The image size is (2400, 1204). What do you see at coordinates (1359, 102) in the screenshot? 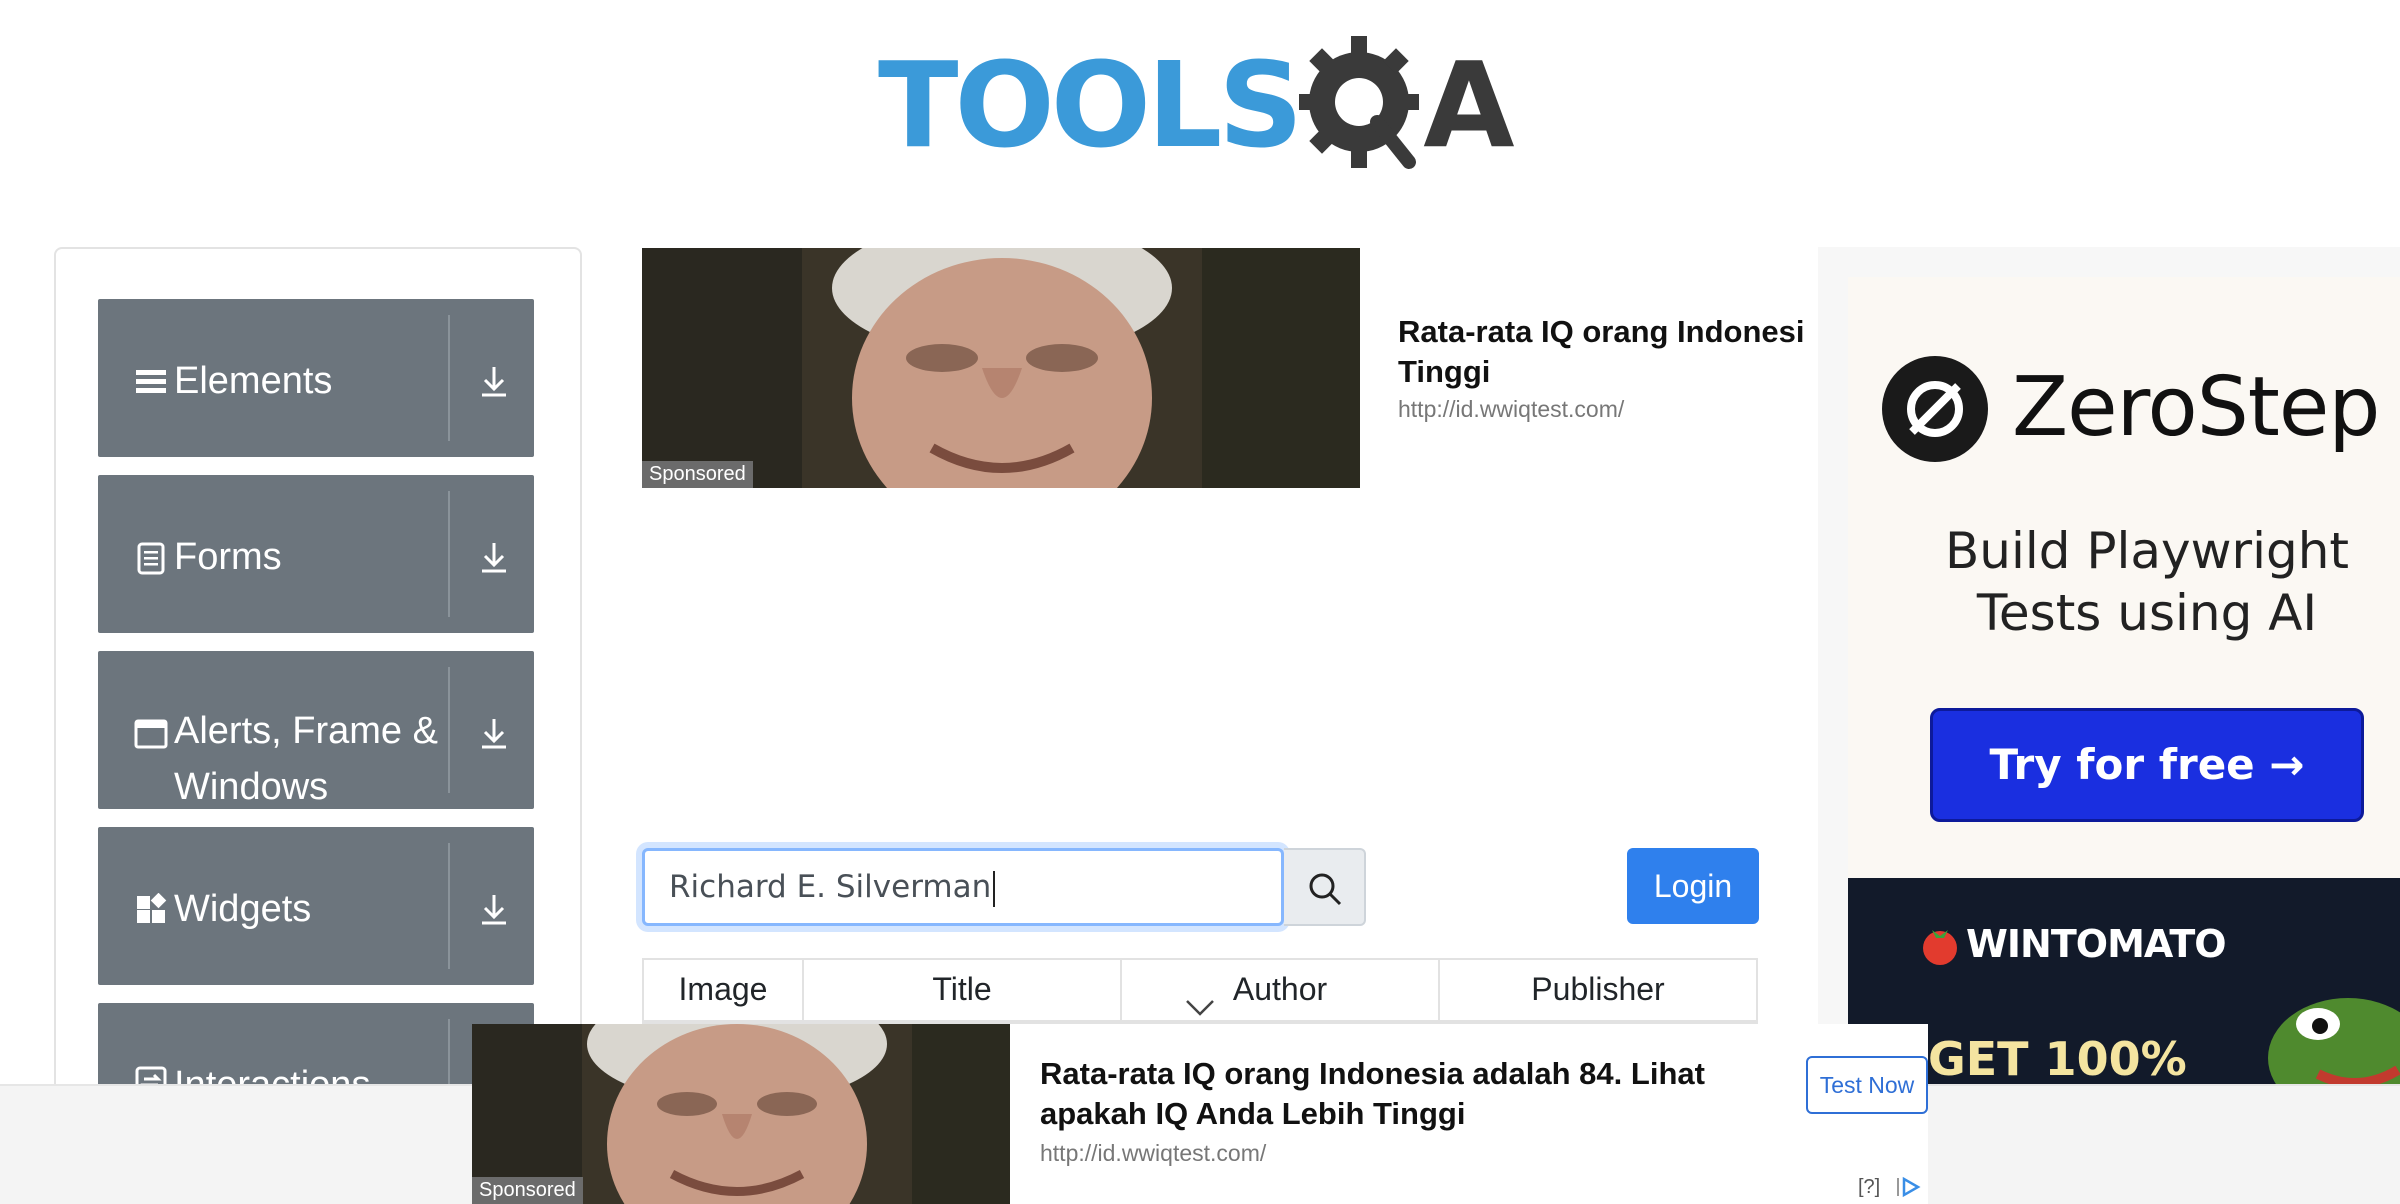
I see `gear-magnifier-icon` at bounding box center [1359, 102].